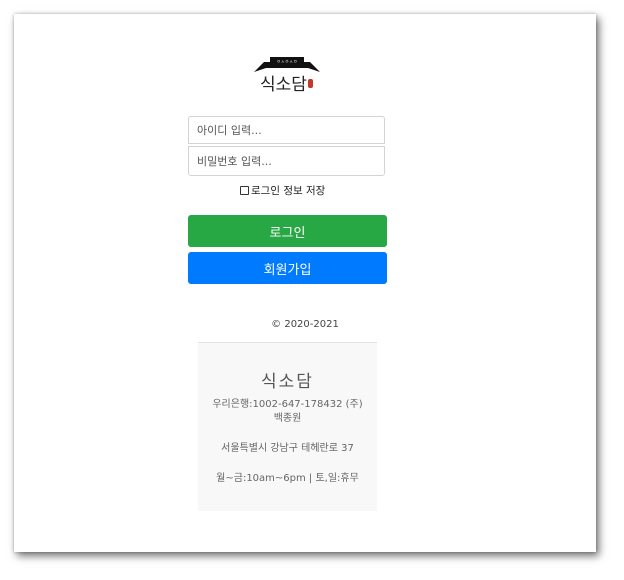  What do you see at coordinates (244, 190) in the screenshot?
I see `remember-checkbox` at bounding box center [244, 190].